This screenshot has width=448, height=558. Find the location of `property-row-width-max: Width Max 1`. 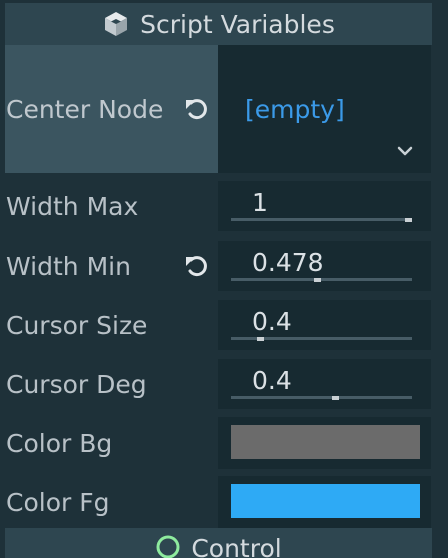

property-row-width-max: Width Max 1 is located at coordinates (224, 206).